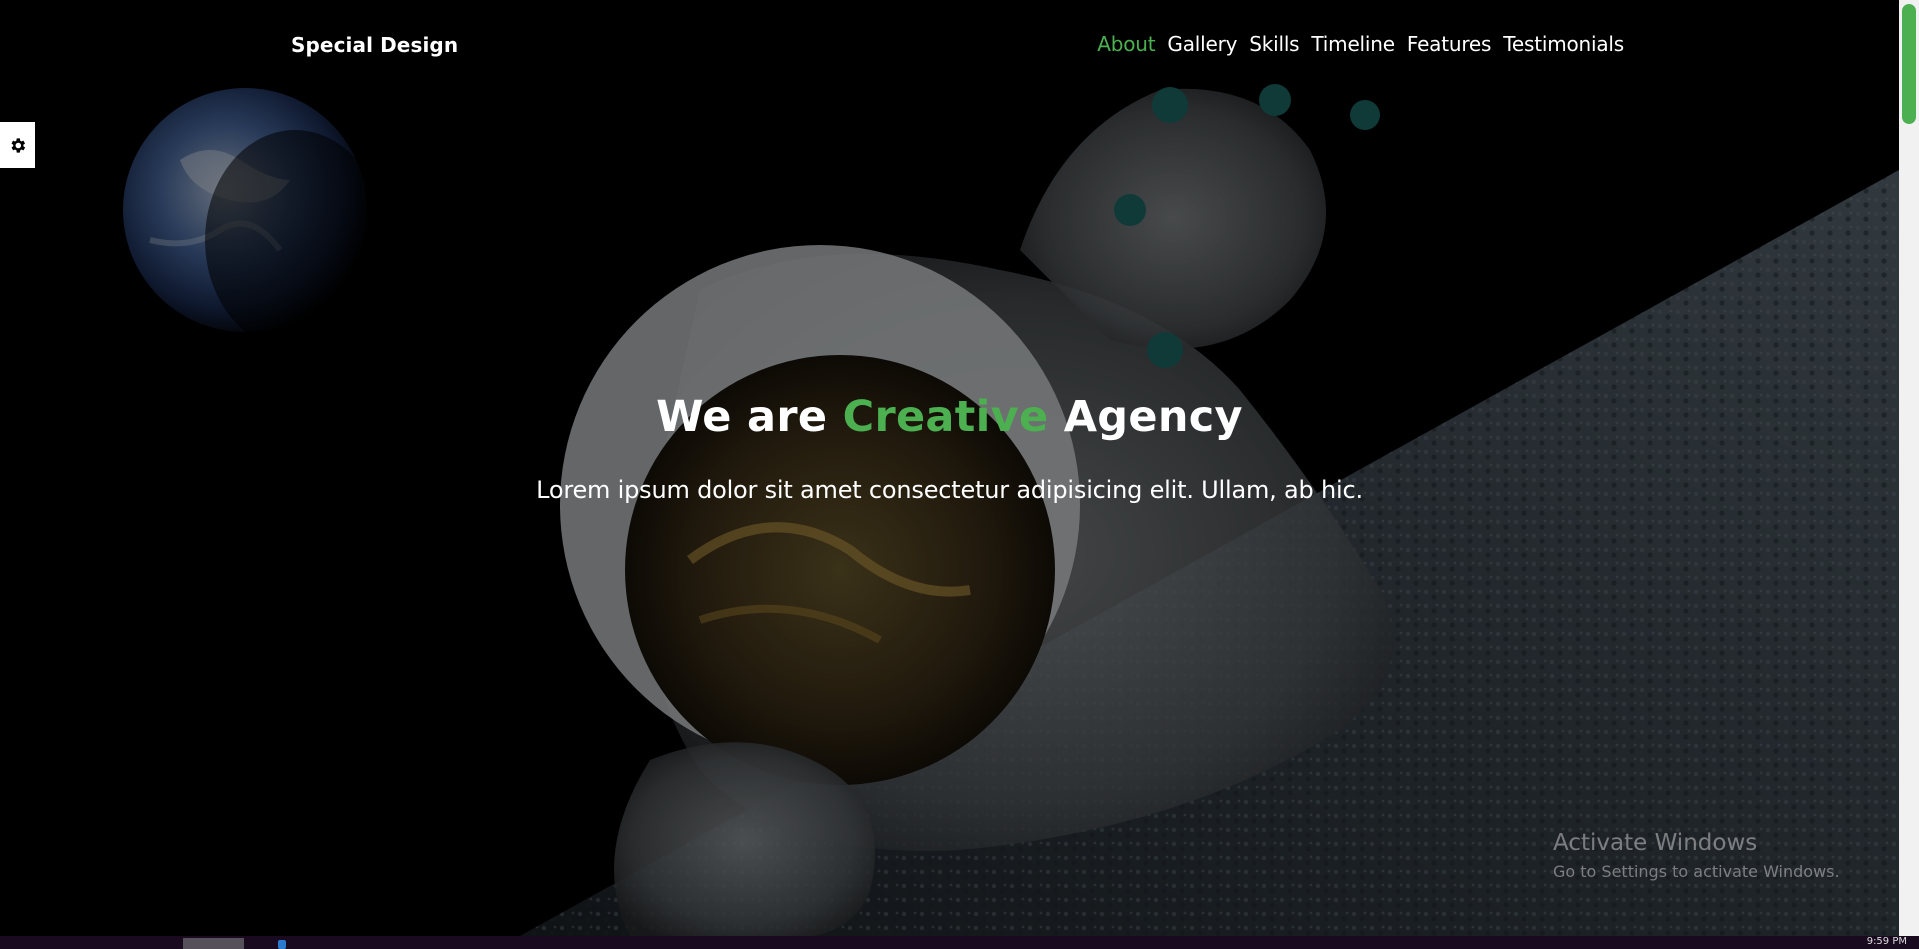 This screenshot has width=1919, height=949. I want to click on taskbar-app-item, so click(213, 943).